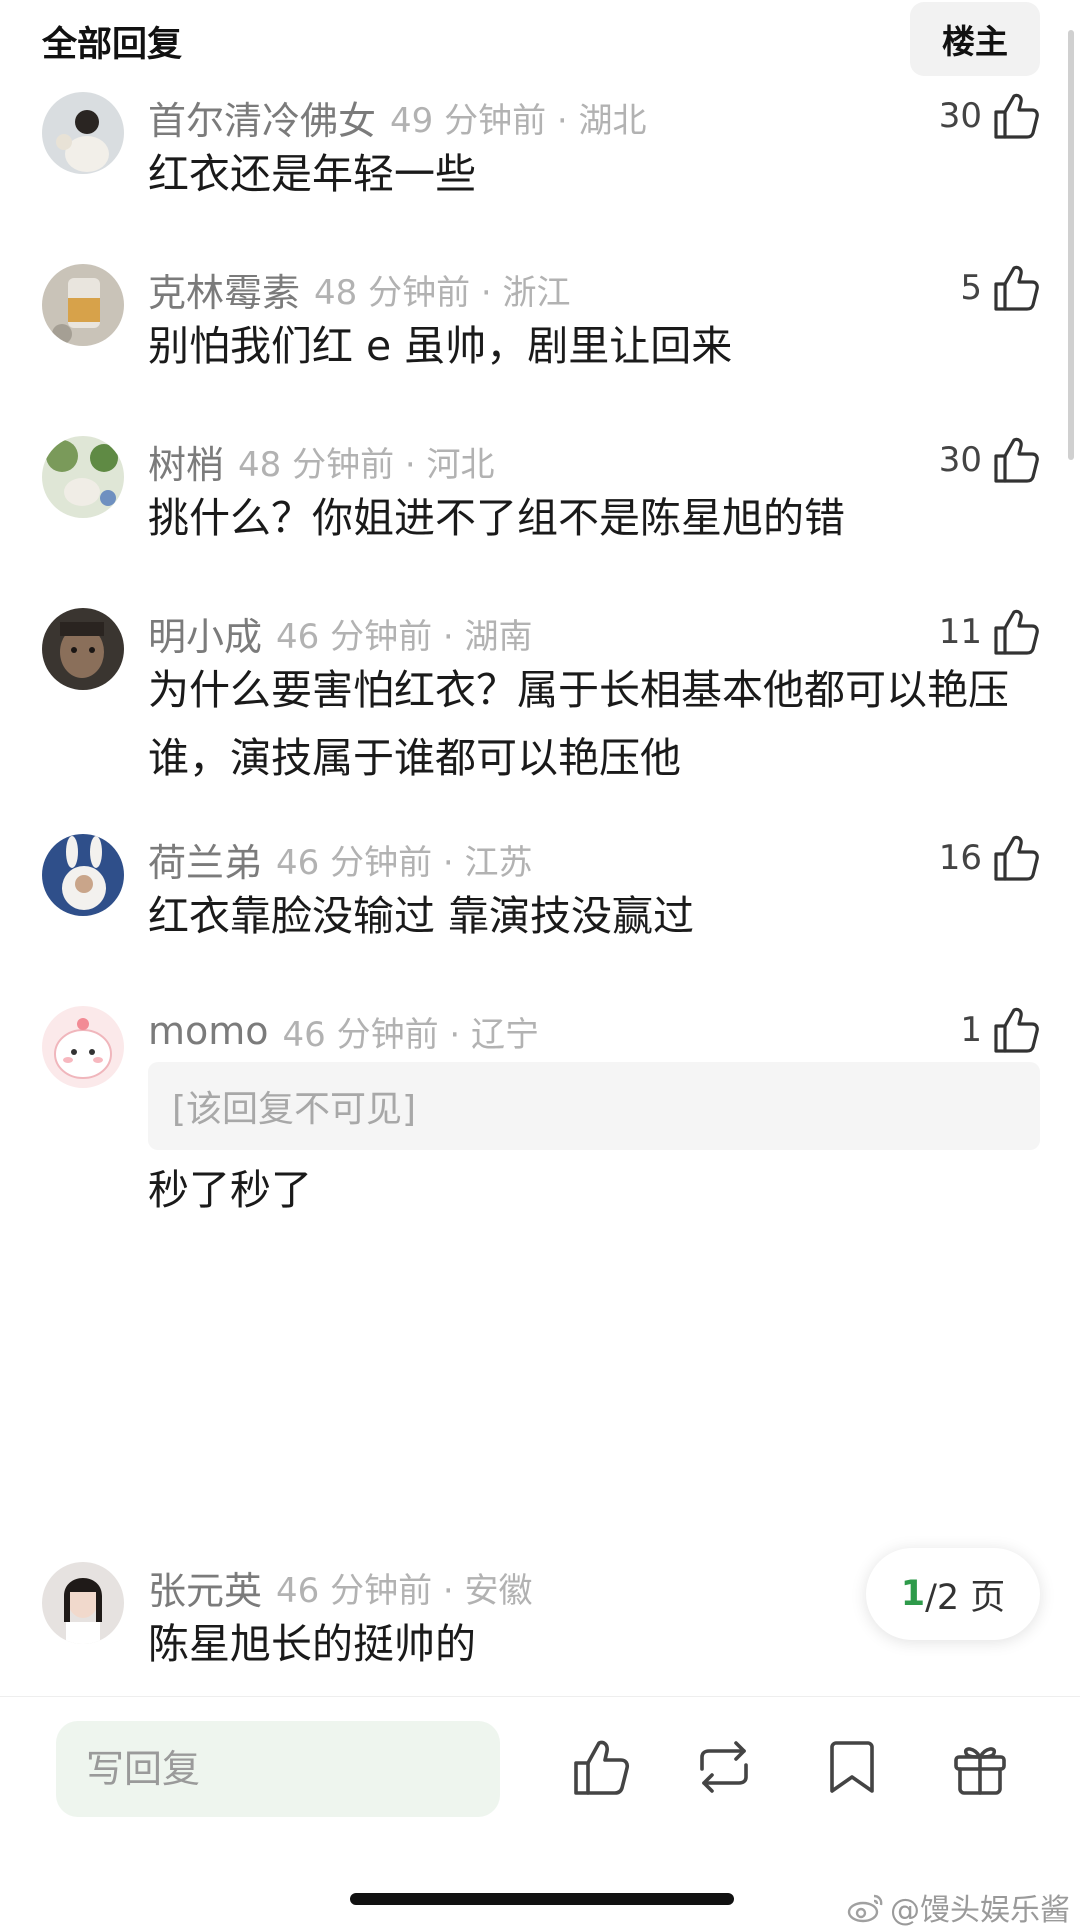 Image resolution: width=1080 pixels, height=1929 pixels. Describe the element at coordinates (971, 1030) in the screenshot. I see `like-count: 1` at that location.